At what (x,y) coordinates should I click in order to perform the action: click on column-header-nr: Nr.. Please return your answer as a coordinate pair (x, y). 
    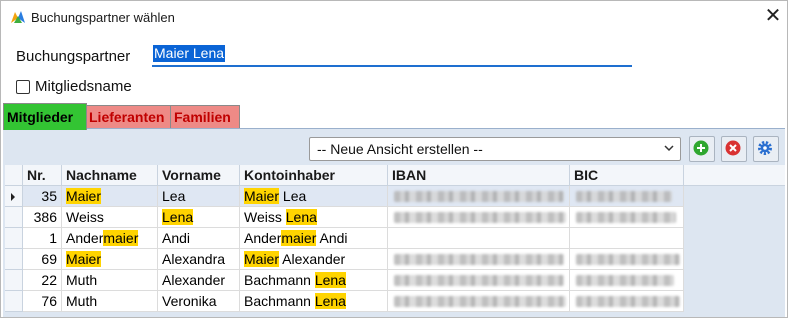
    Looking at the image, I should click on (42, 175).